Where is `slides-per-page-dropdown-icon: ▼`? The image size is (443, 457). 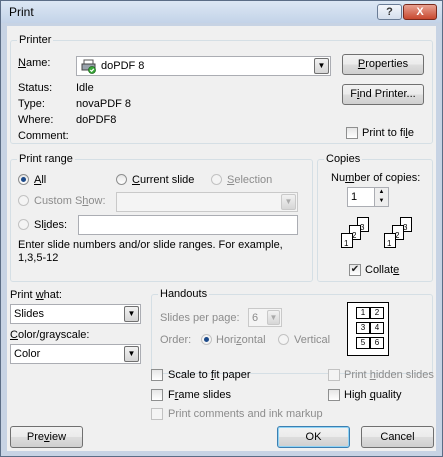
slides-per-page-dropdown-icon: ▼ is located at coordinates (273, 317).